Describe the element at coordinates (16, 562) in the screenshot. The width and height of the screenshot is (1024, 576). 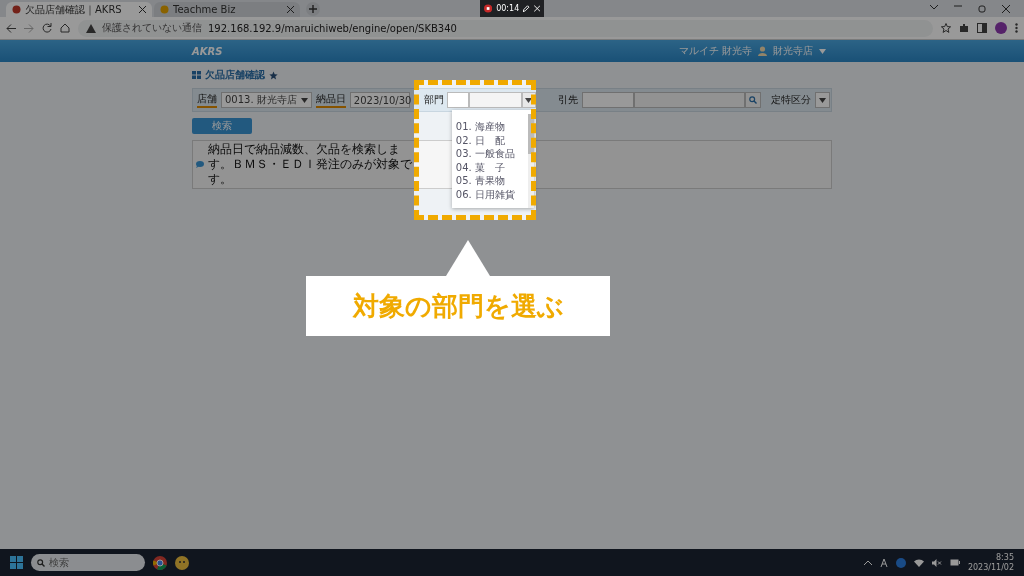
I see `windows-start-icon` at that location.